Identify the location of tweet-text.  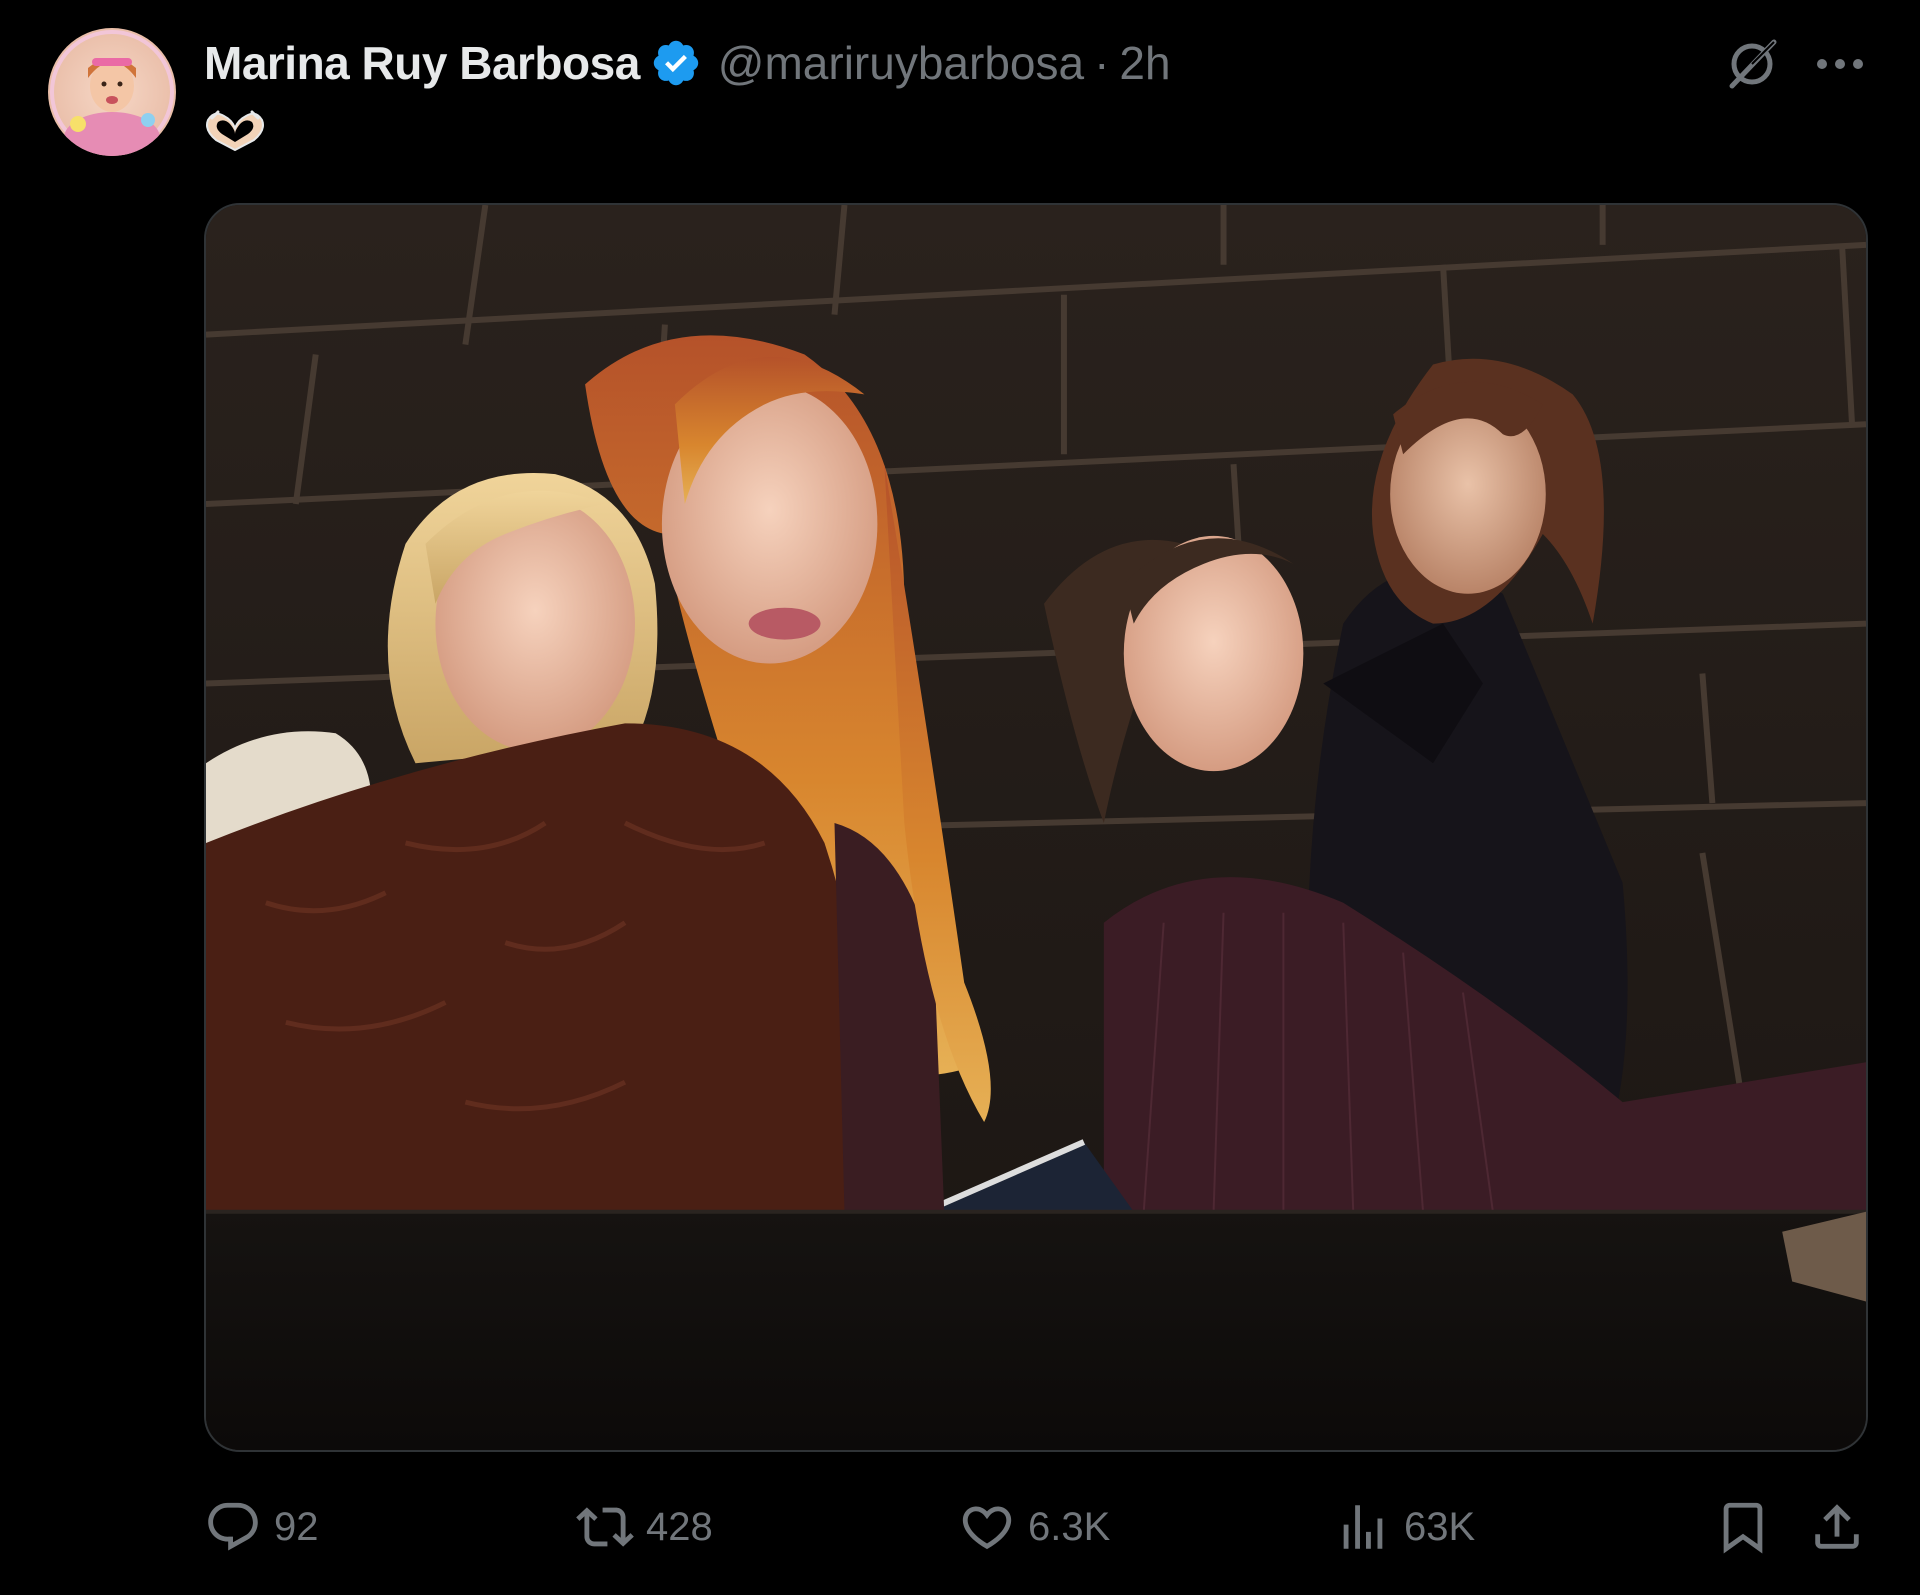
(239, 132).